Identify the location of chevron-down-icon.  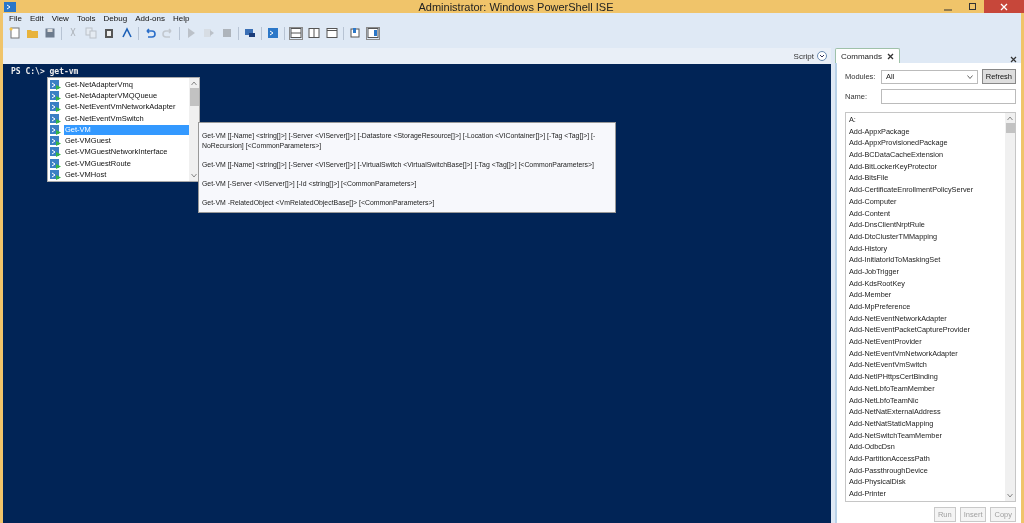
(969, 76).